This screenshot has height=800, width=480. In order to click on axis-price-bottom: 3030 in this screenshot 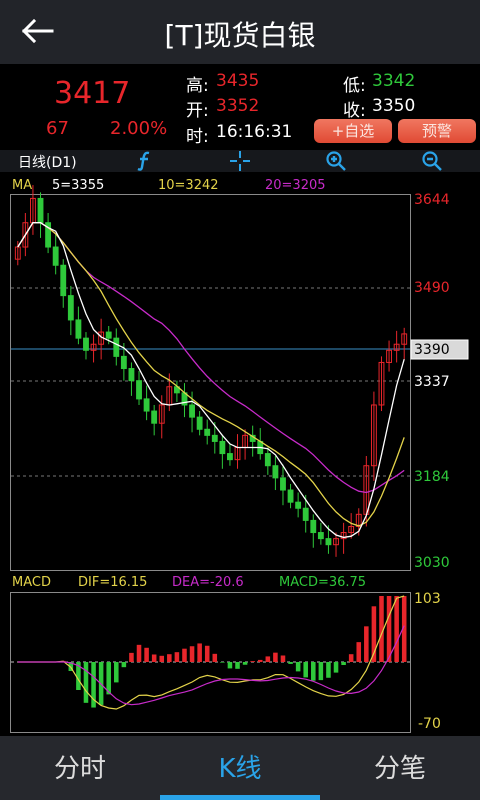, I will do `click(432, 563)`.